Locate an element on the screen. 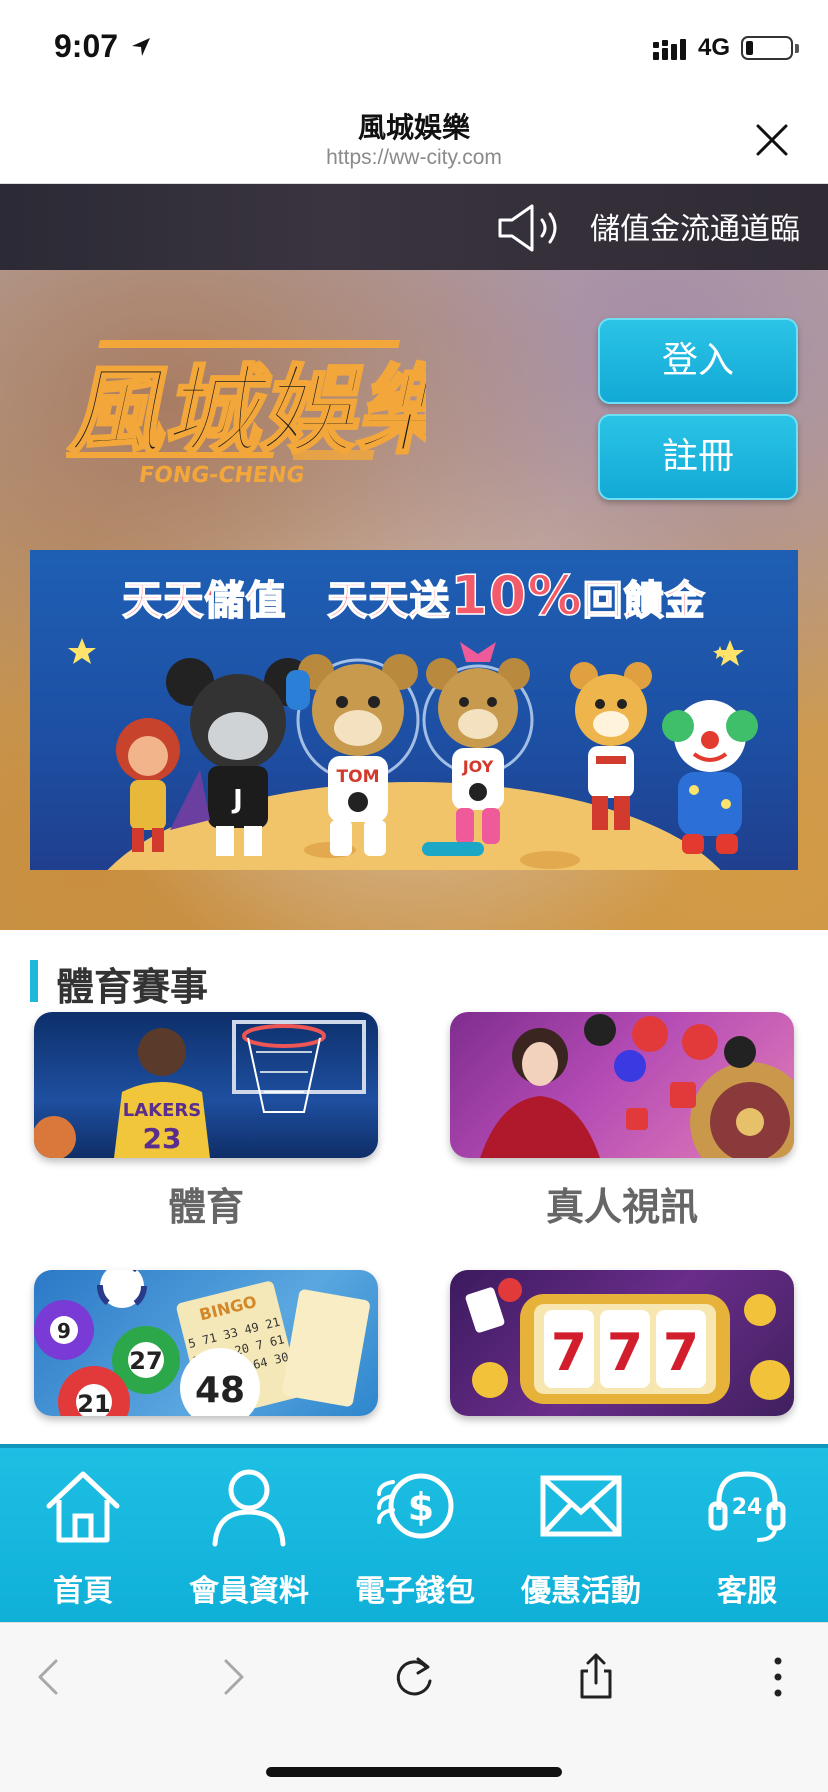 The height and width of the screenshot is (1792, 828). nav-label-home: 首頁 is located at coordinates (83, 1591).